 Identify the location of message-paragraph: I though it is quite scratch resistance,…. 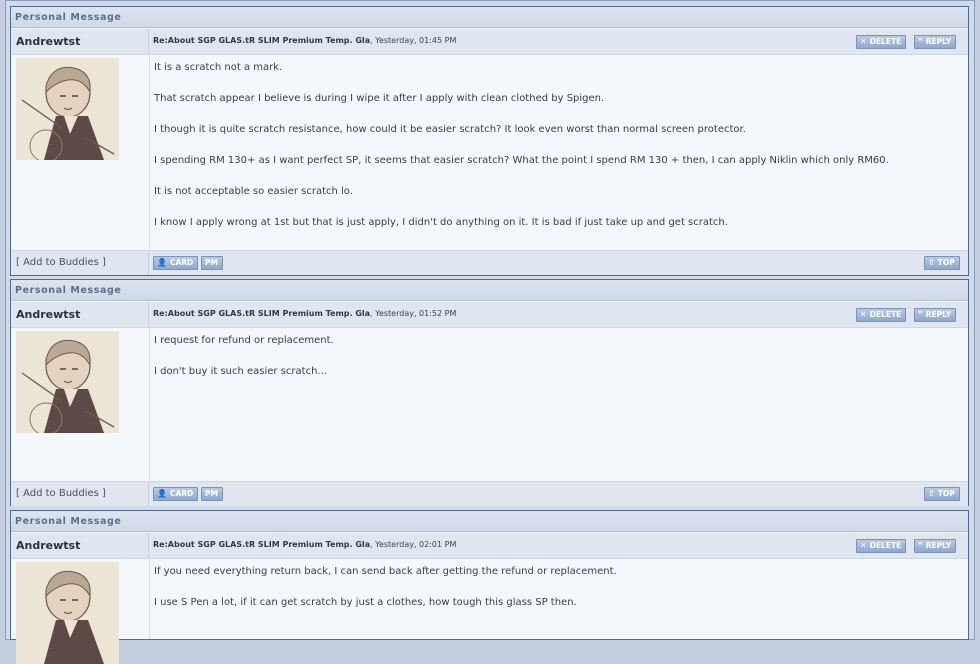
(450, 129).